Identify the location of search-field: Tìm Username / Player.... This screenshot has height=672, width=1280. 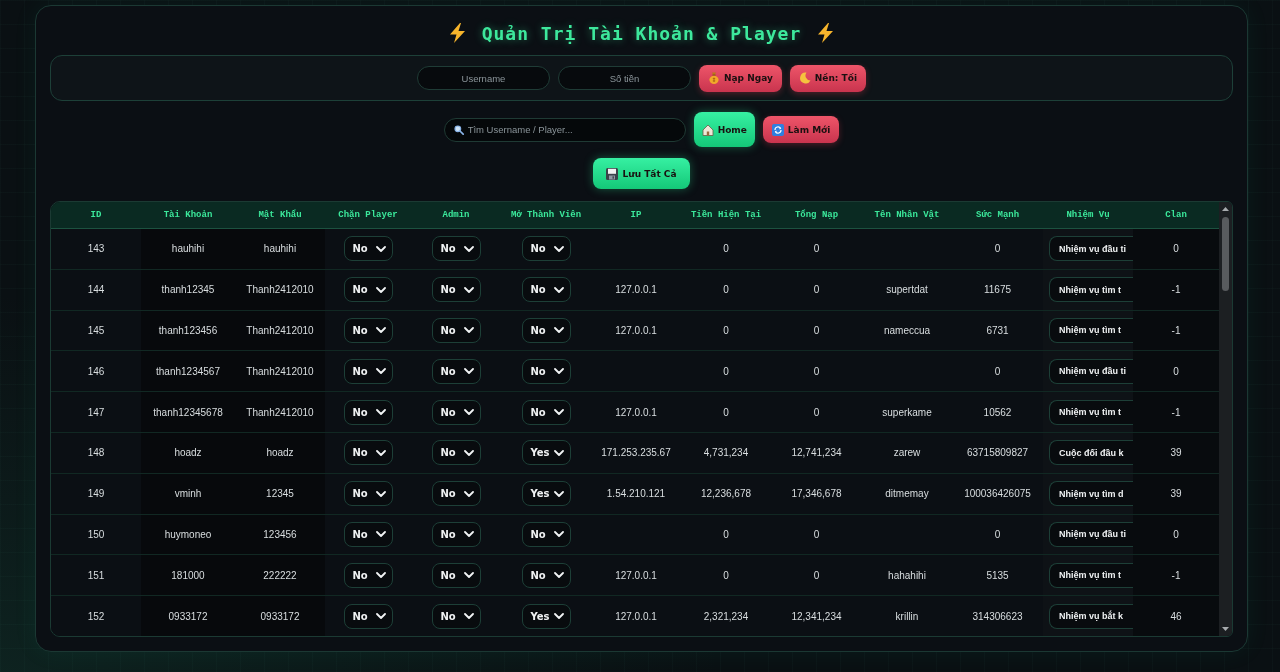
(564, 129).